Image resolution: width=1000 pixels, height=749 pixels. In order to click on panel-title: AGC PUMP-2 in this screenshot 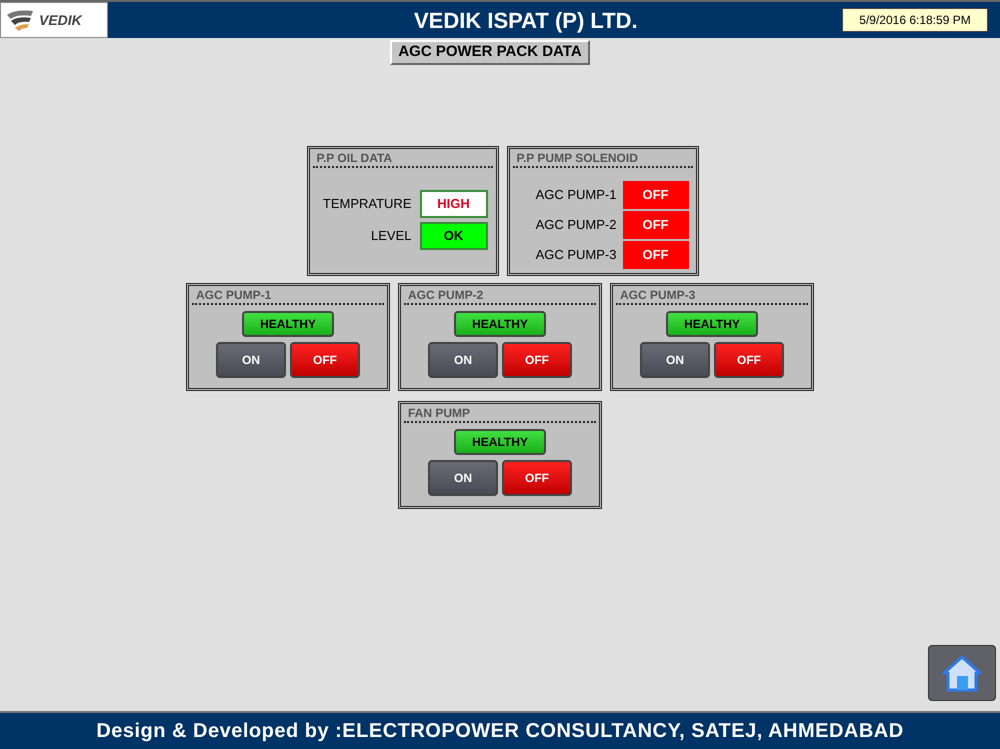, I will do `click(500, 295)`.